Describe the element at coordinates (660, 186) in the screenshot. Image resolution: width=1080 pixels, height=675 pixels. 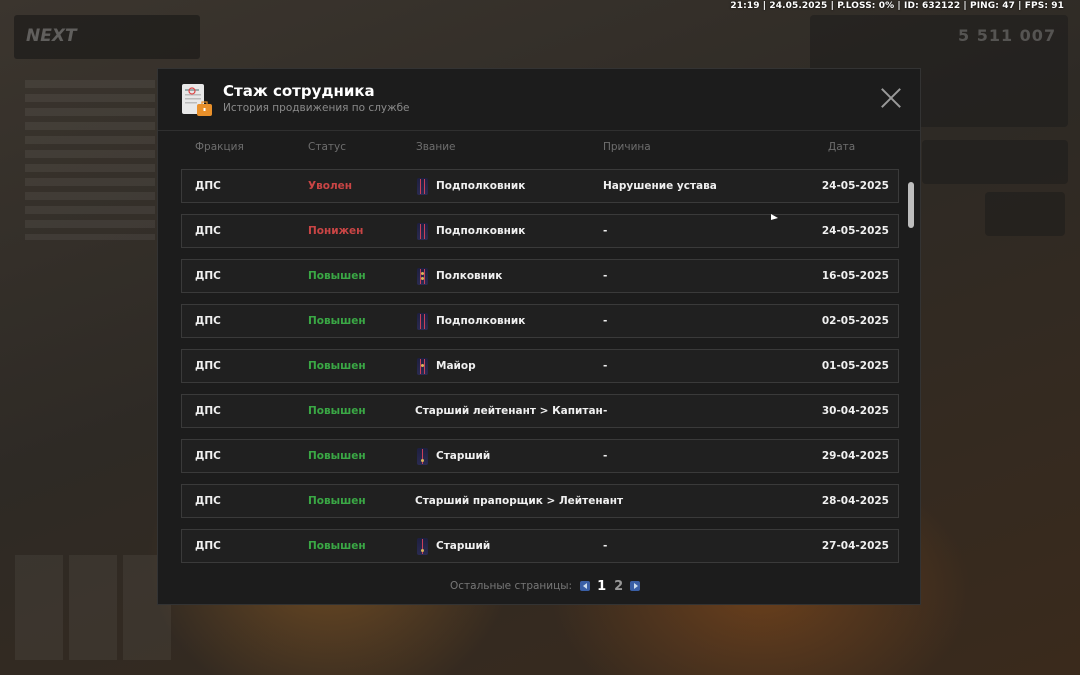
I see `row-reason: Нарушение устава` at that location.